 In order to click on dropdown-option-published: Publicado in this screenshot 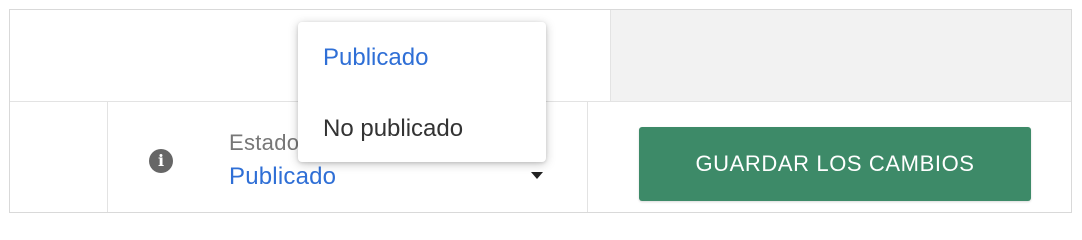, I will do `click(375, 58)`.